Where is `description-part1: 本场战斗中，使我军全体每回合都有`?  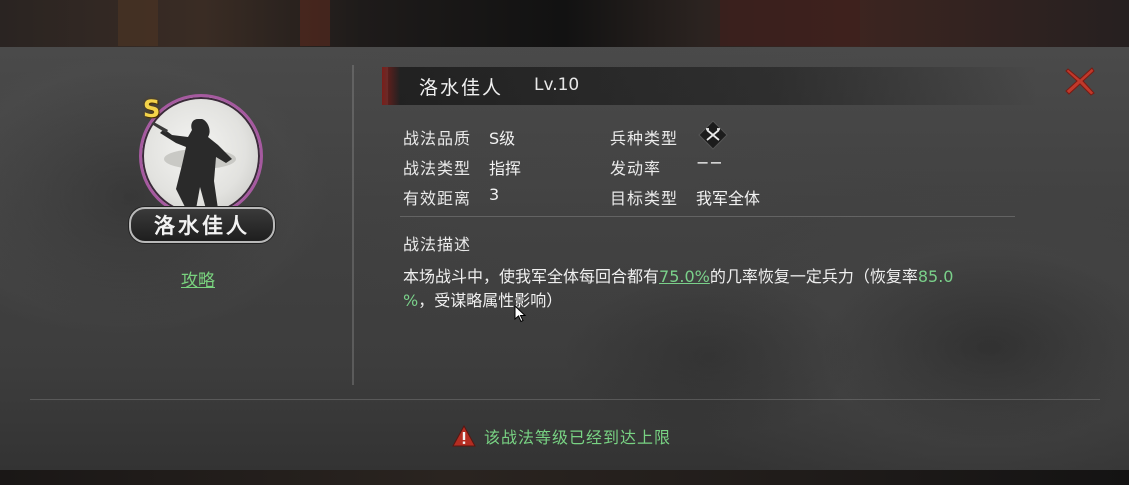
description-part1: 本场战斗中，使我军全体每回合都有 is located at coordinates (531, 276).